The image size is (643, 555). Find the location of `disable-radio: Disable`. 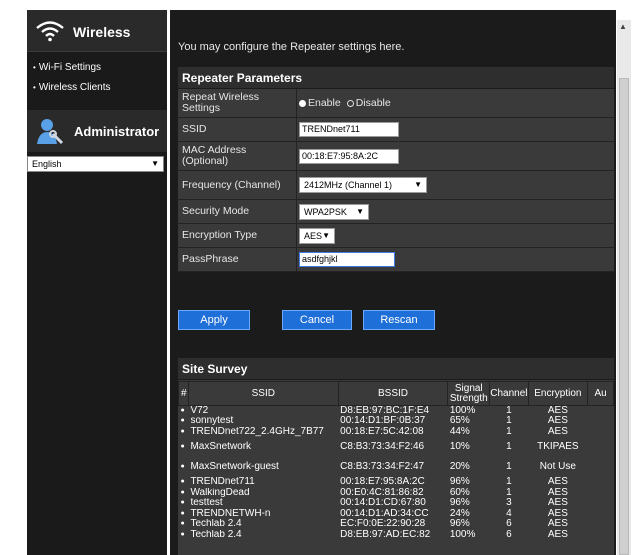

disable-radio: Disable is located at coordinates (368, 103).